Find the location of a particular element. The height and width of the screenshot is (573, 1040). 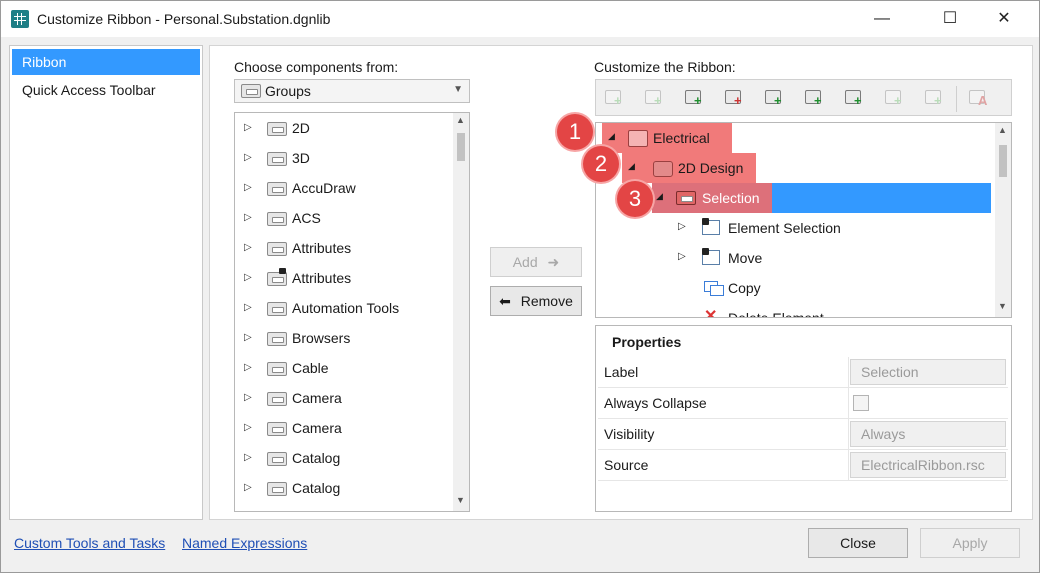

property-name: Visibility is located at coordinates (629, 434).